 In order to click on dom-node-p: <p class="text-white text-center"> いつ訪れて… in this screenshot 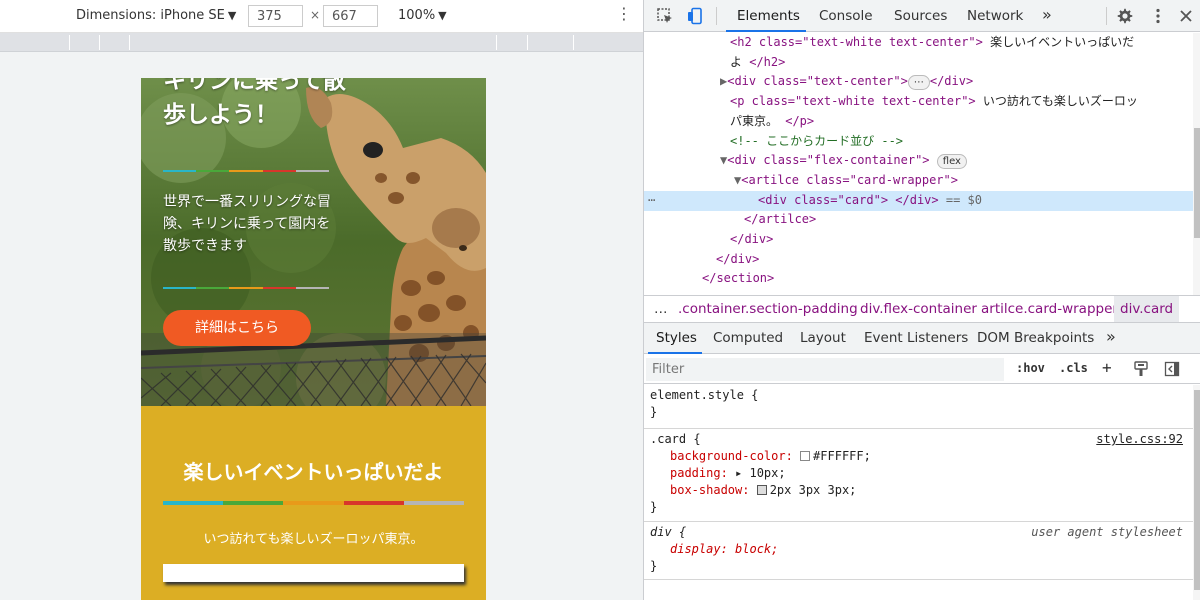, I will do `click(918, 102)`.